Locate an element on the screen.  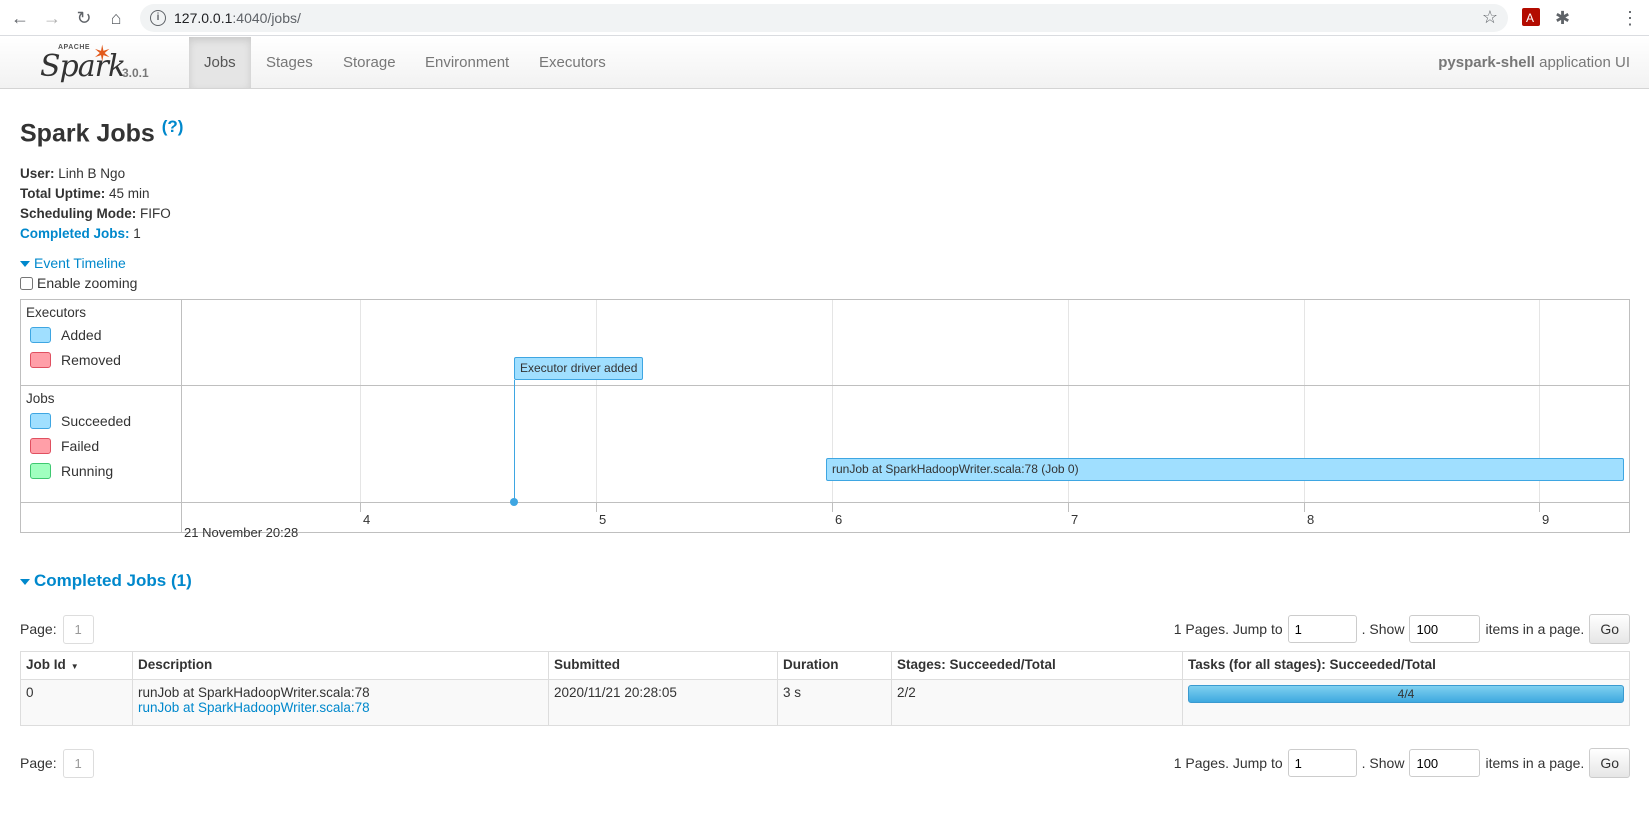
tick-label: 9 is located at coordinates (1546, 519).